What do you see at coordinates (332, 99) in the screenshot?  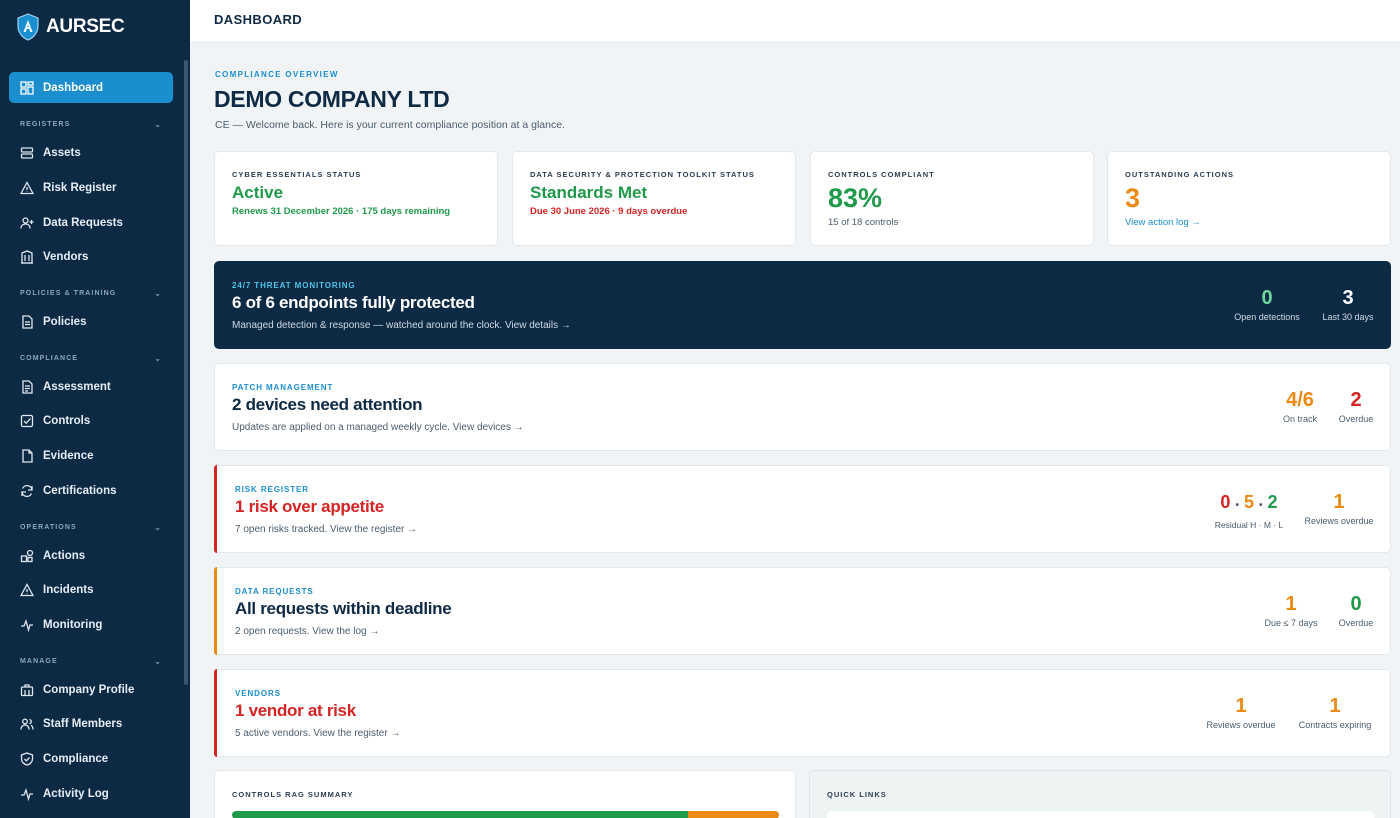 I see `company-name: DEMO COMPANY LTD` at bounding box center [332, 99].